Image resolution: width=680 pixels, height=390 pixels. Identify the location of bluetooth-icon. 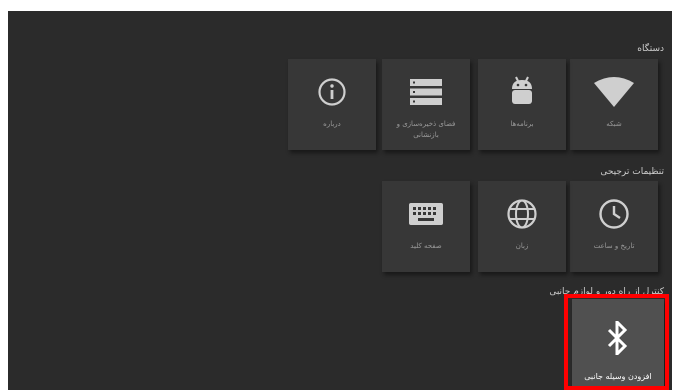
(618, 338).